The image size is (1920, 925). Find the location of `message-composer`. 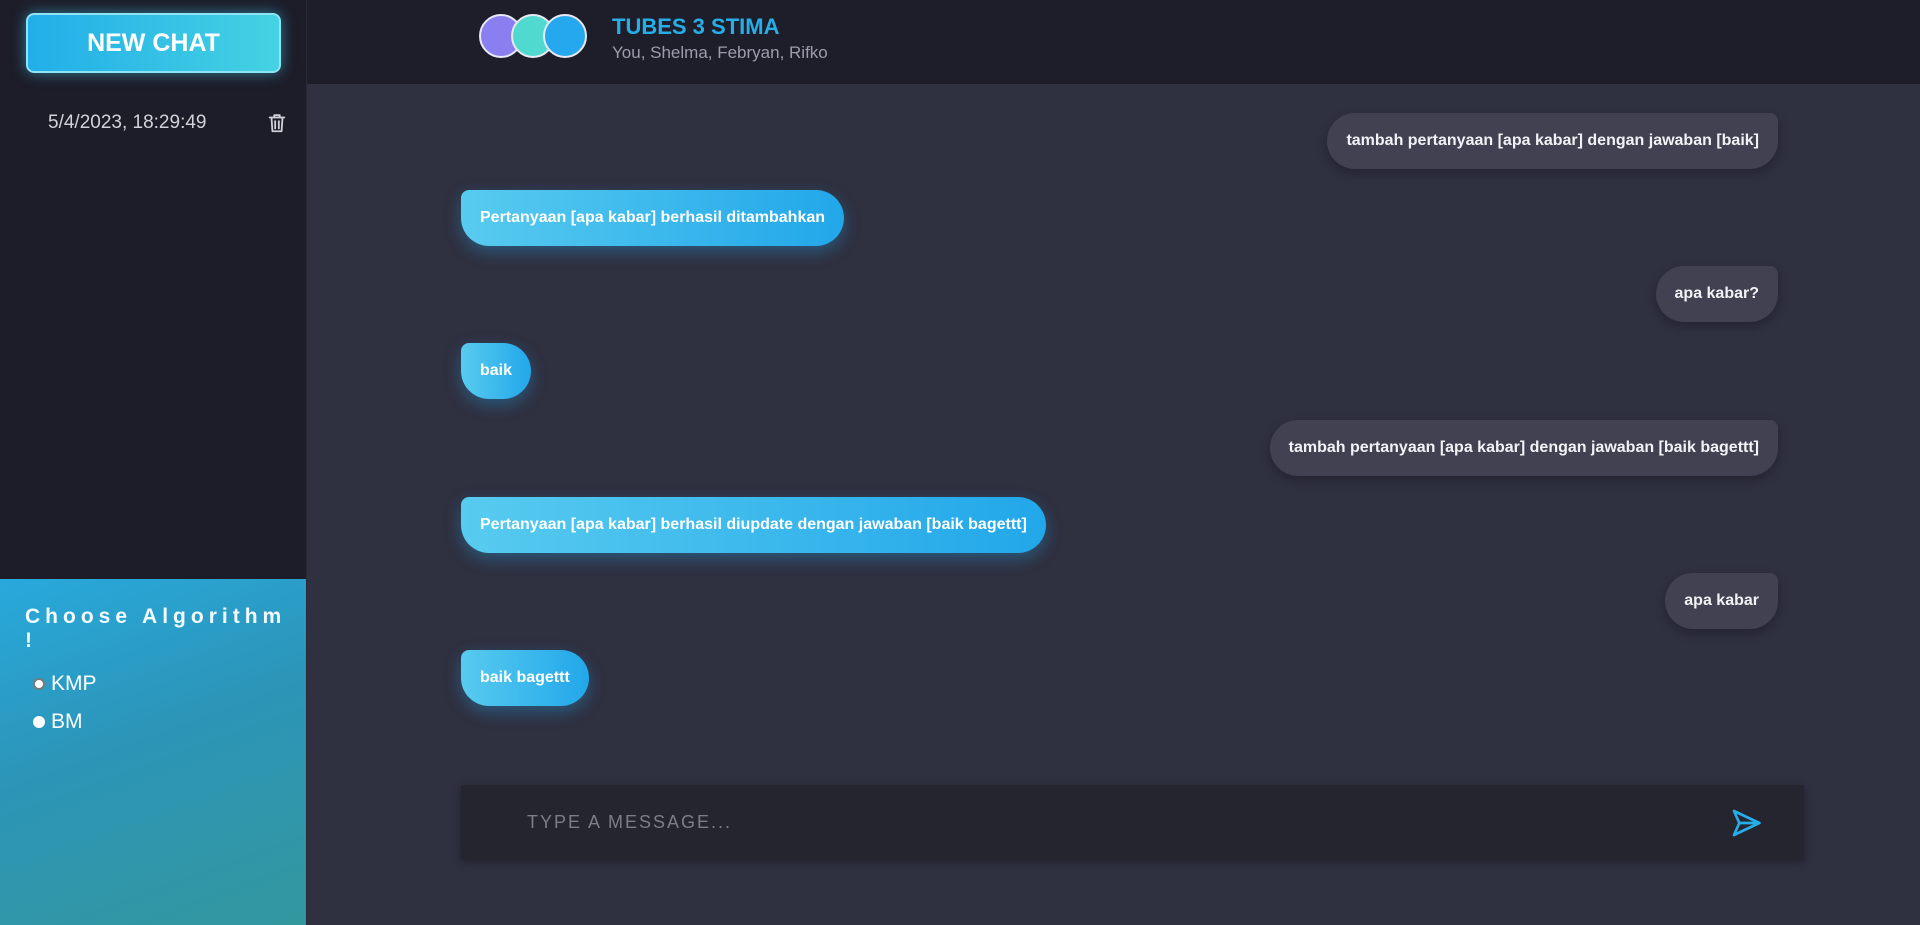

message-composer is located at coordinates (1132, 822).